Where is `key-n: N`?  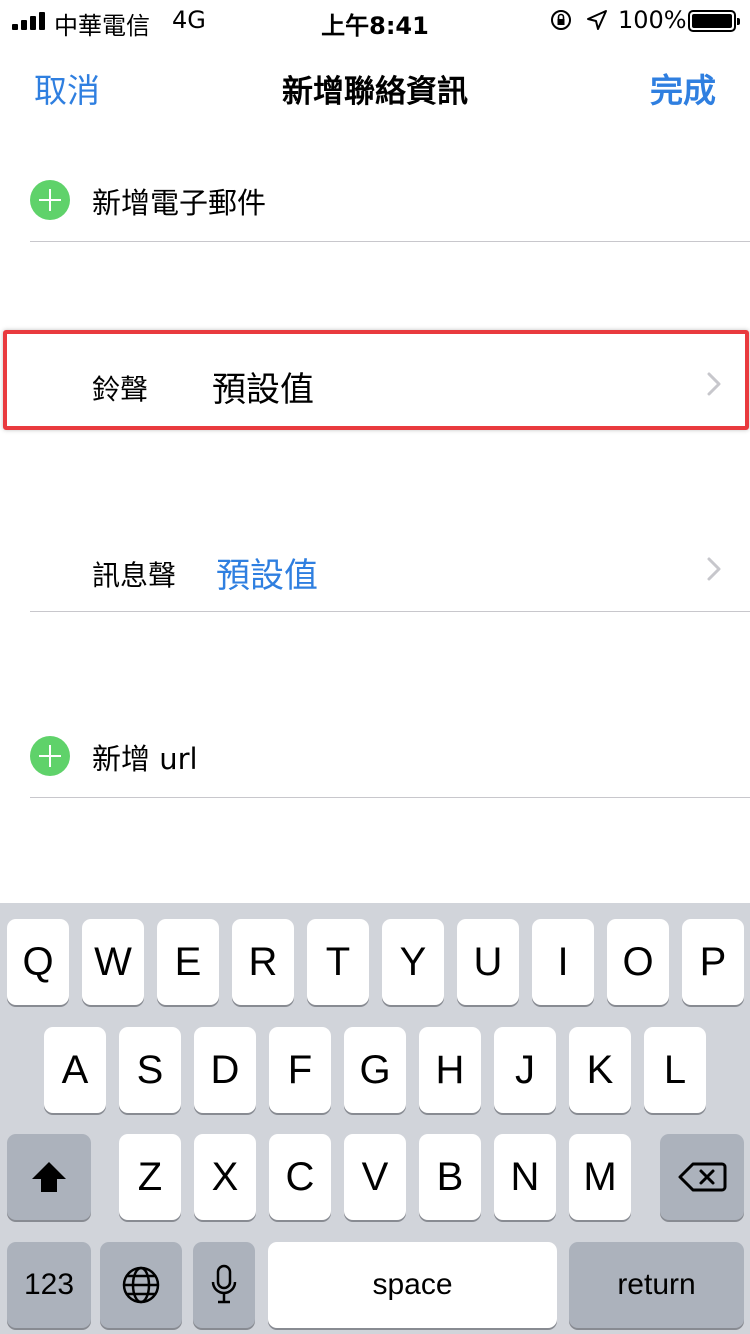 key-n: N is located at coordinates (525, 1177).